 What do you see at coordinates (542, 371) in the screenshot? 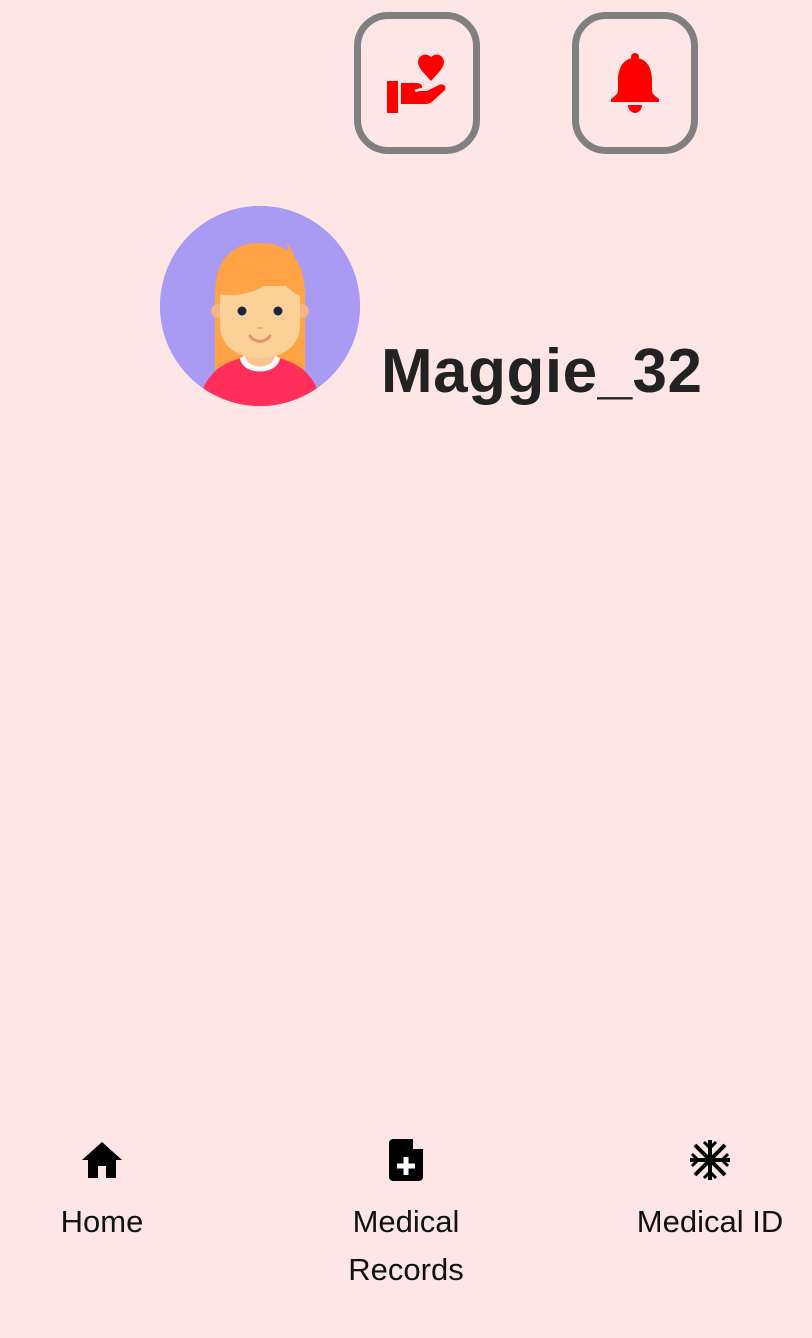
I see `username: Maggie_32` at bounding box center [542, 371].